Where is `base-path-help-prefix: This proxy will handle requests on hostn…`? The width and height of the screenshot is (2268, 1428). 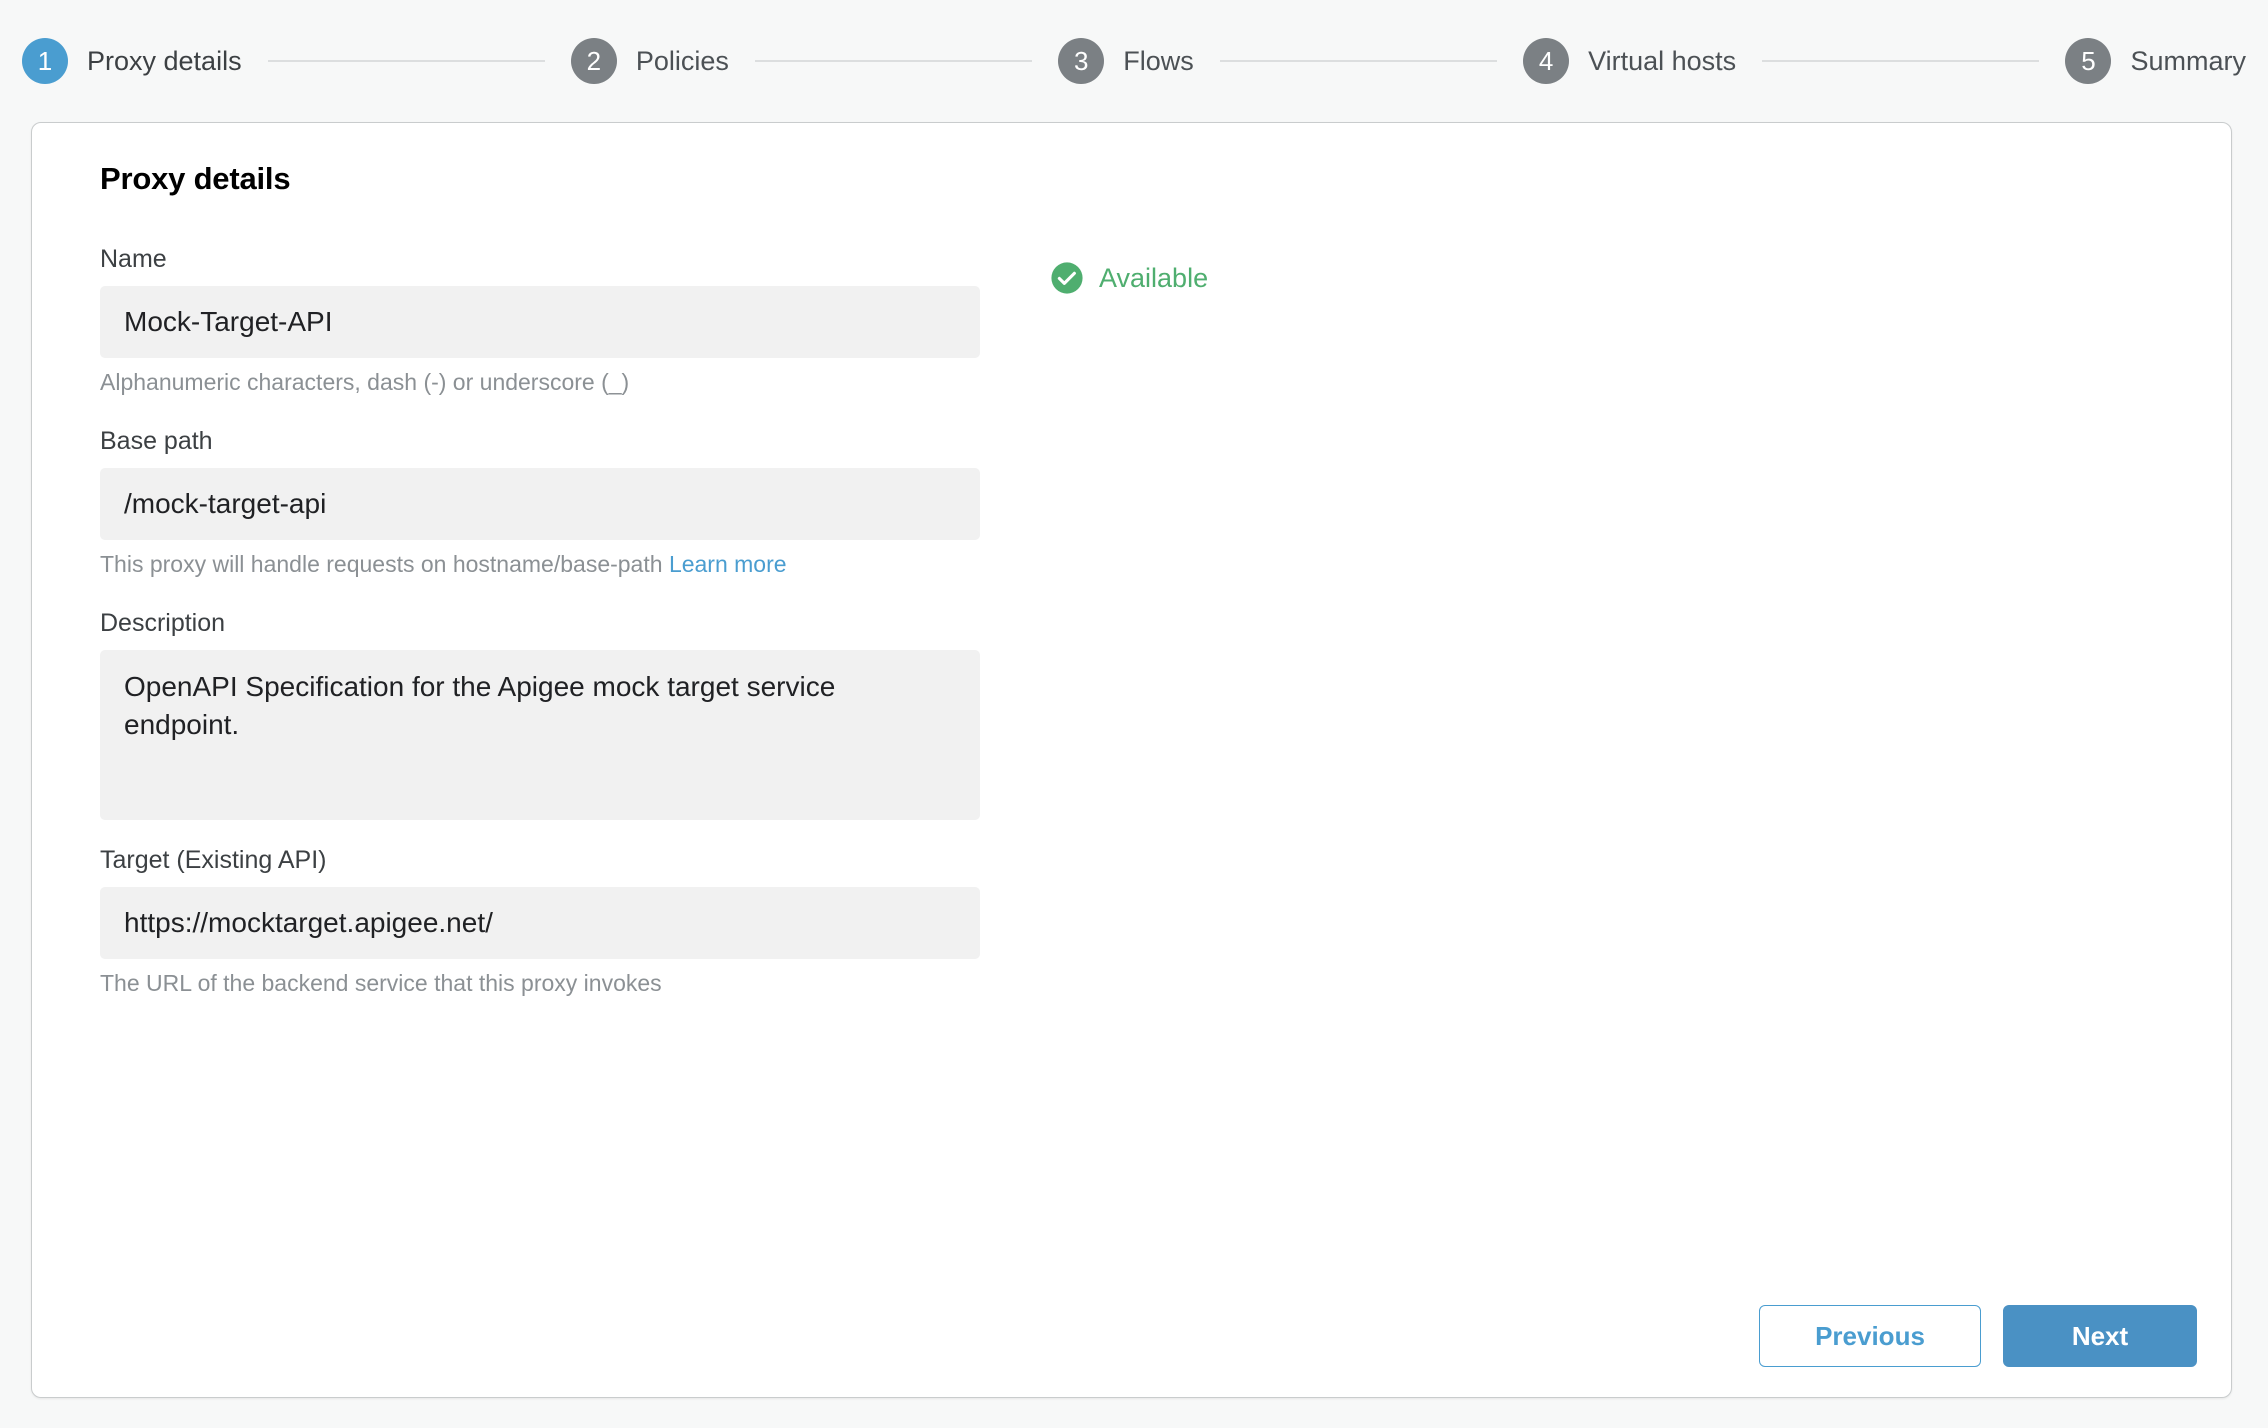
base-path-help-prefix: This proxy will handle requests on hostn… is located at coordinates (381, 564).